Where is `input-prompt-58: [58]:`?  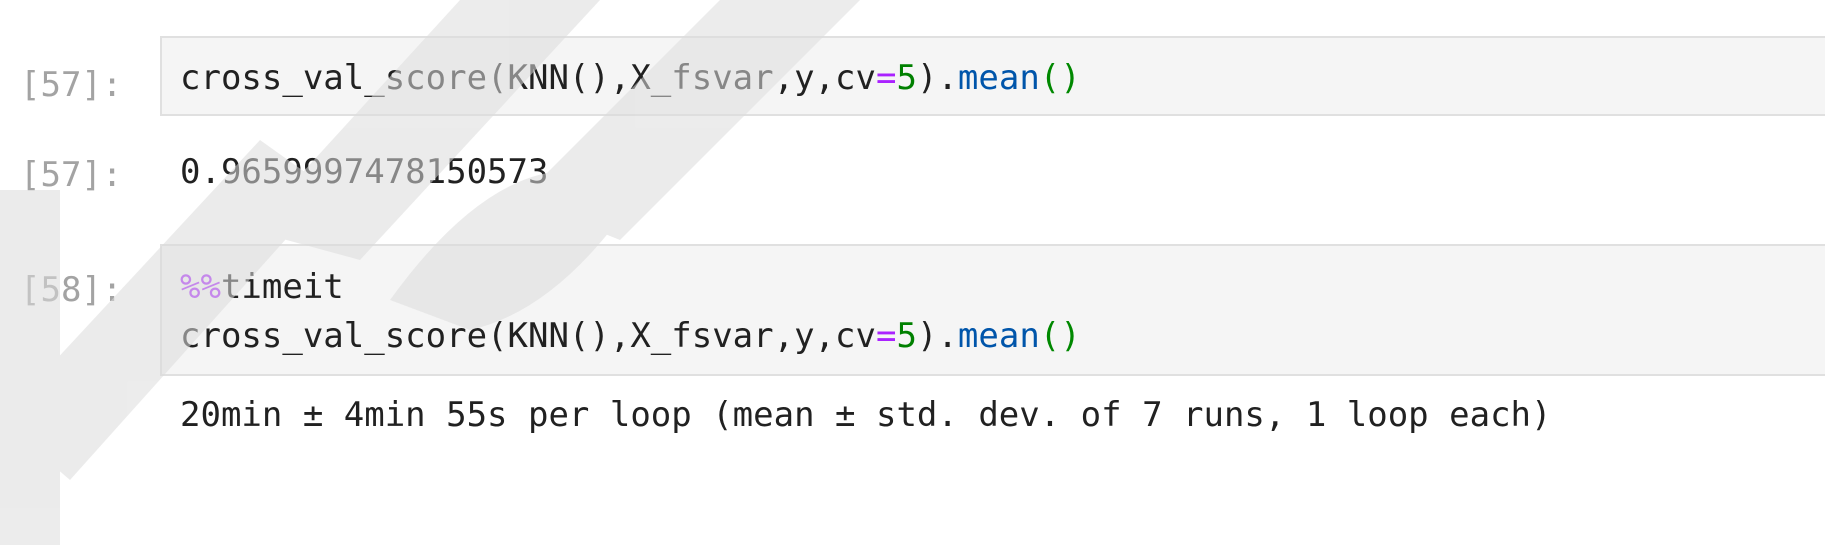 input-prompt-58: [58]: is located at coordinates (71, 290).